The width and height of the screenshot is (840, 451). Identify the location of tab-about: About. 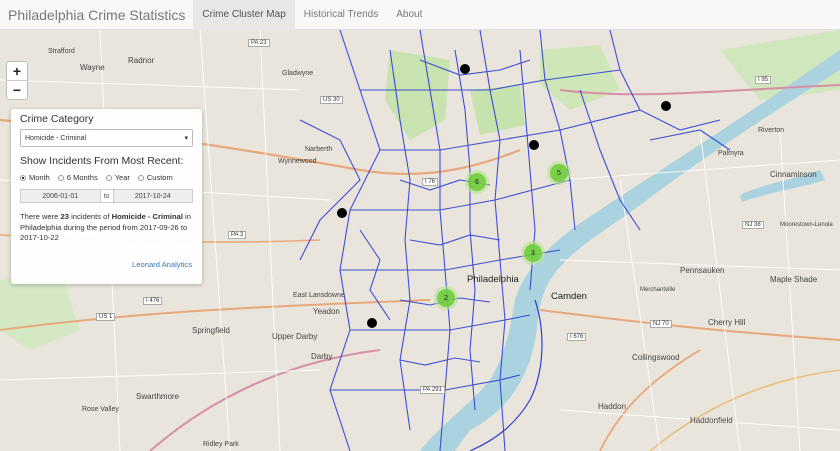
(409, 15).